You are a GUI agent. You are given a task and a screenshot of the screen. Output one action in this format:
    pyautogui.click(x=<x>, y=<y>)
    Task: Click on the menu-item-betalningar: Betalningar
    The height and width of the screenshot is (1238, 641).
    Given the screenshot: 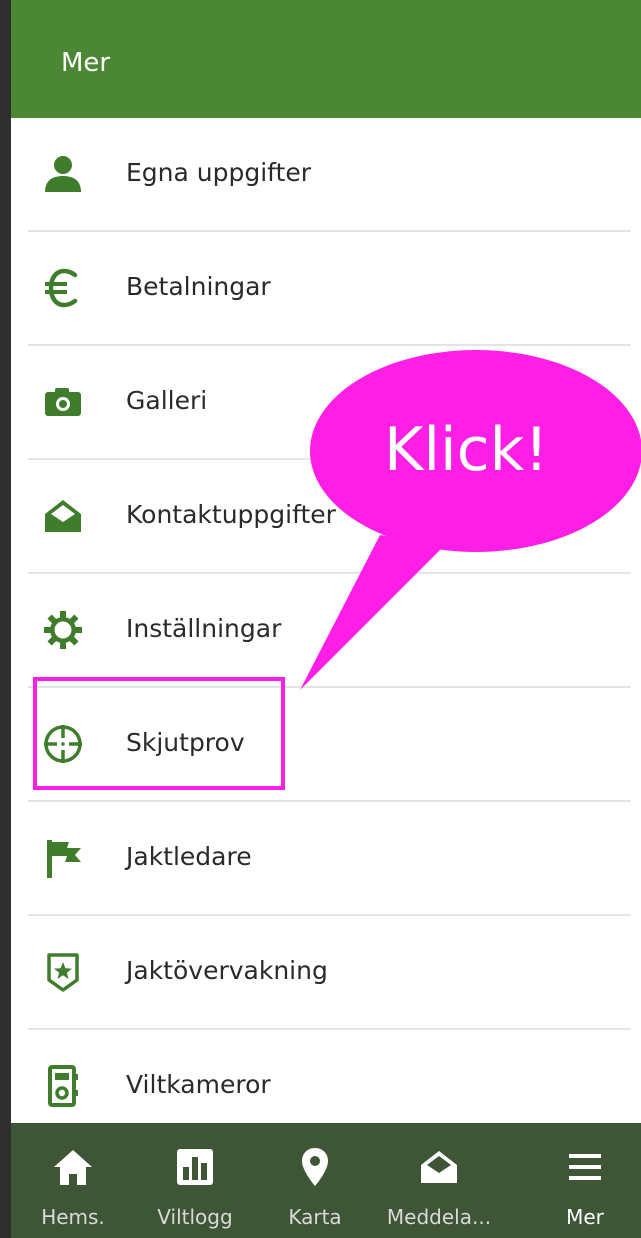 What is the action you would take?
    pyautogui.click(x=326, y=289)
    